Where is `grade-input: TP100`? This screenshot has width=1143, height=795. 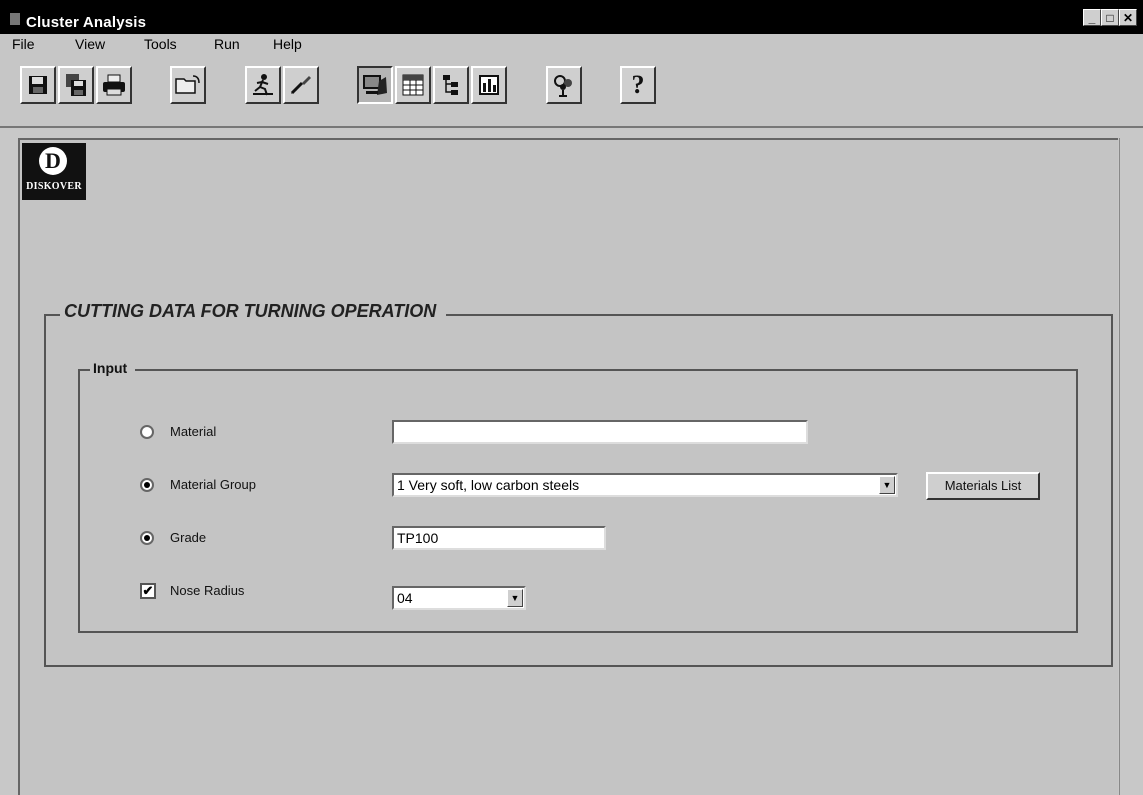
grade-input: TP100 is located at coordinates (499, 538).